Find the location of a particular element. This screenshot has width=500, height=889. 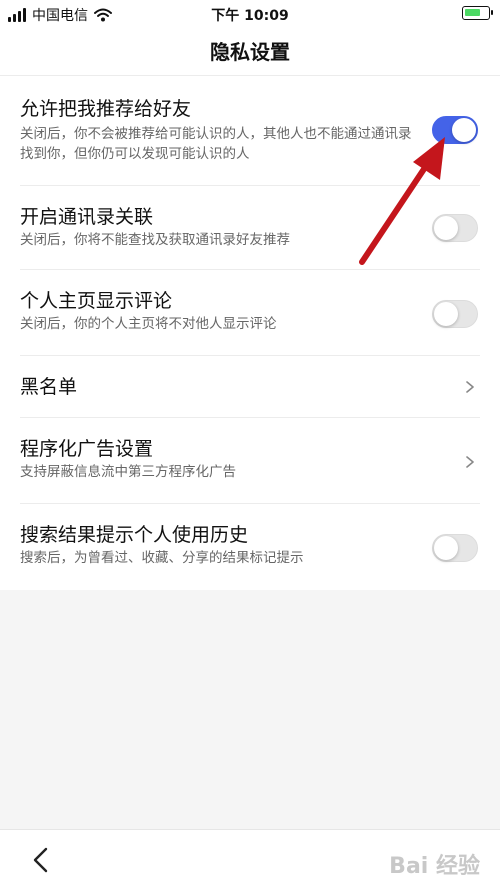

recommend-to-friends-toggle is located at coordinates (455, 130).